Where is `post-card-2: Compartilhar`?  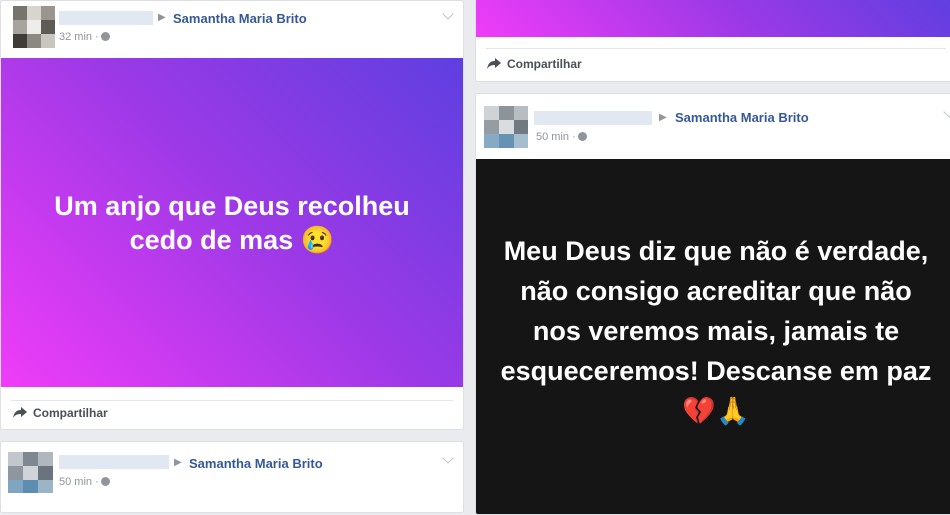
post-card-2: Compartilhar is located at coordinates (712, 41).